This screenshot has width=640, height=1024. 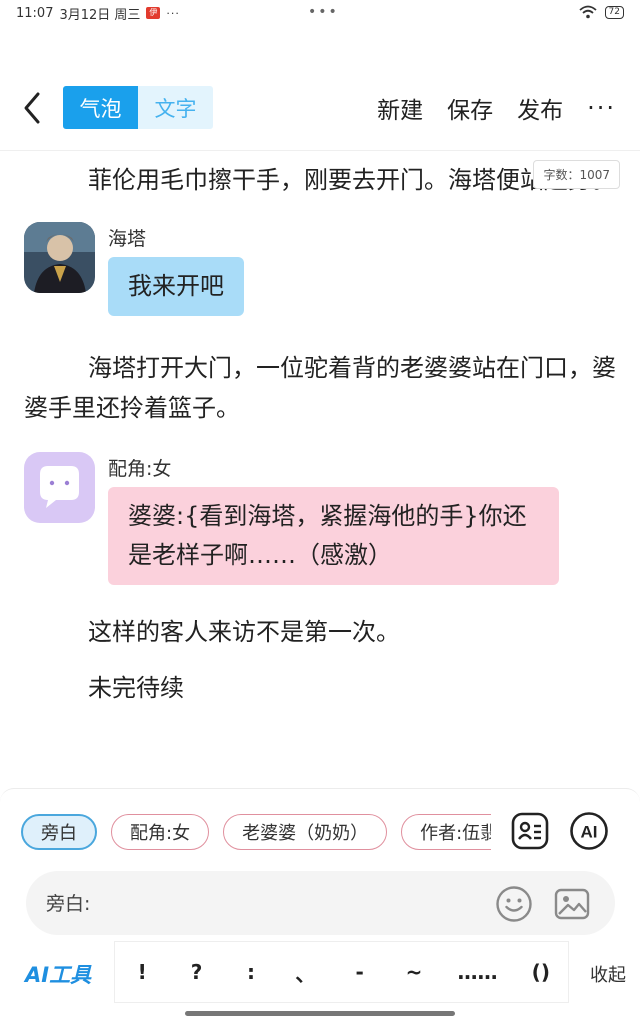 What do you see at coordinates (360, 972) in the screenshot?
I see `punct-key: -` at bounding box center [360, 972].